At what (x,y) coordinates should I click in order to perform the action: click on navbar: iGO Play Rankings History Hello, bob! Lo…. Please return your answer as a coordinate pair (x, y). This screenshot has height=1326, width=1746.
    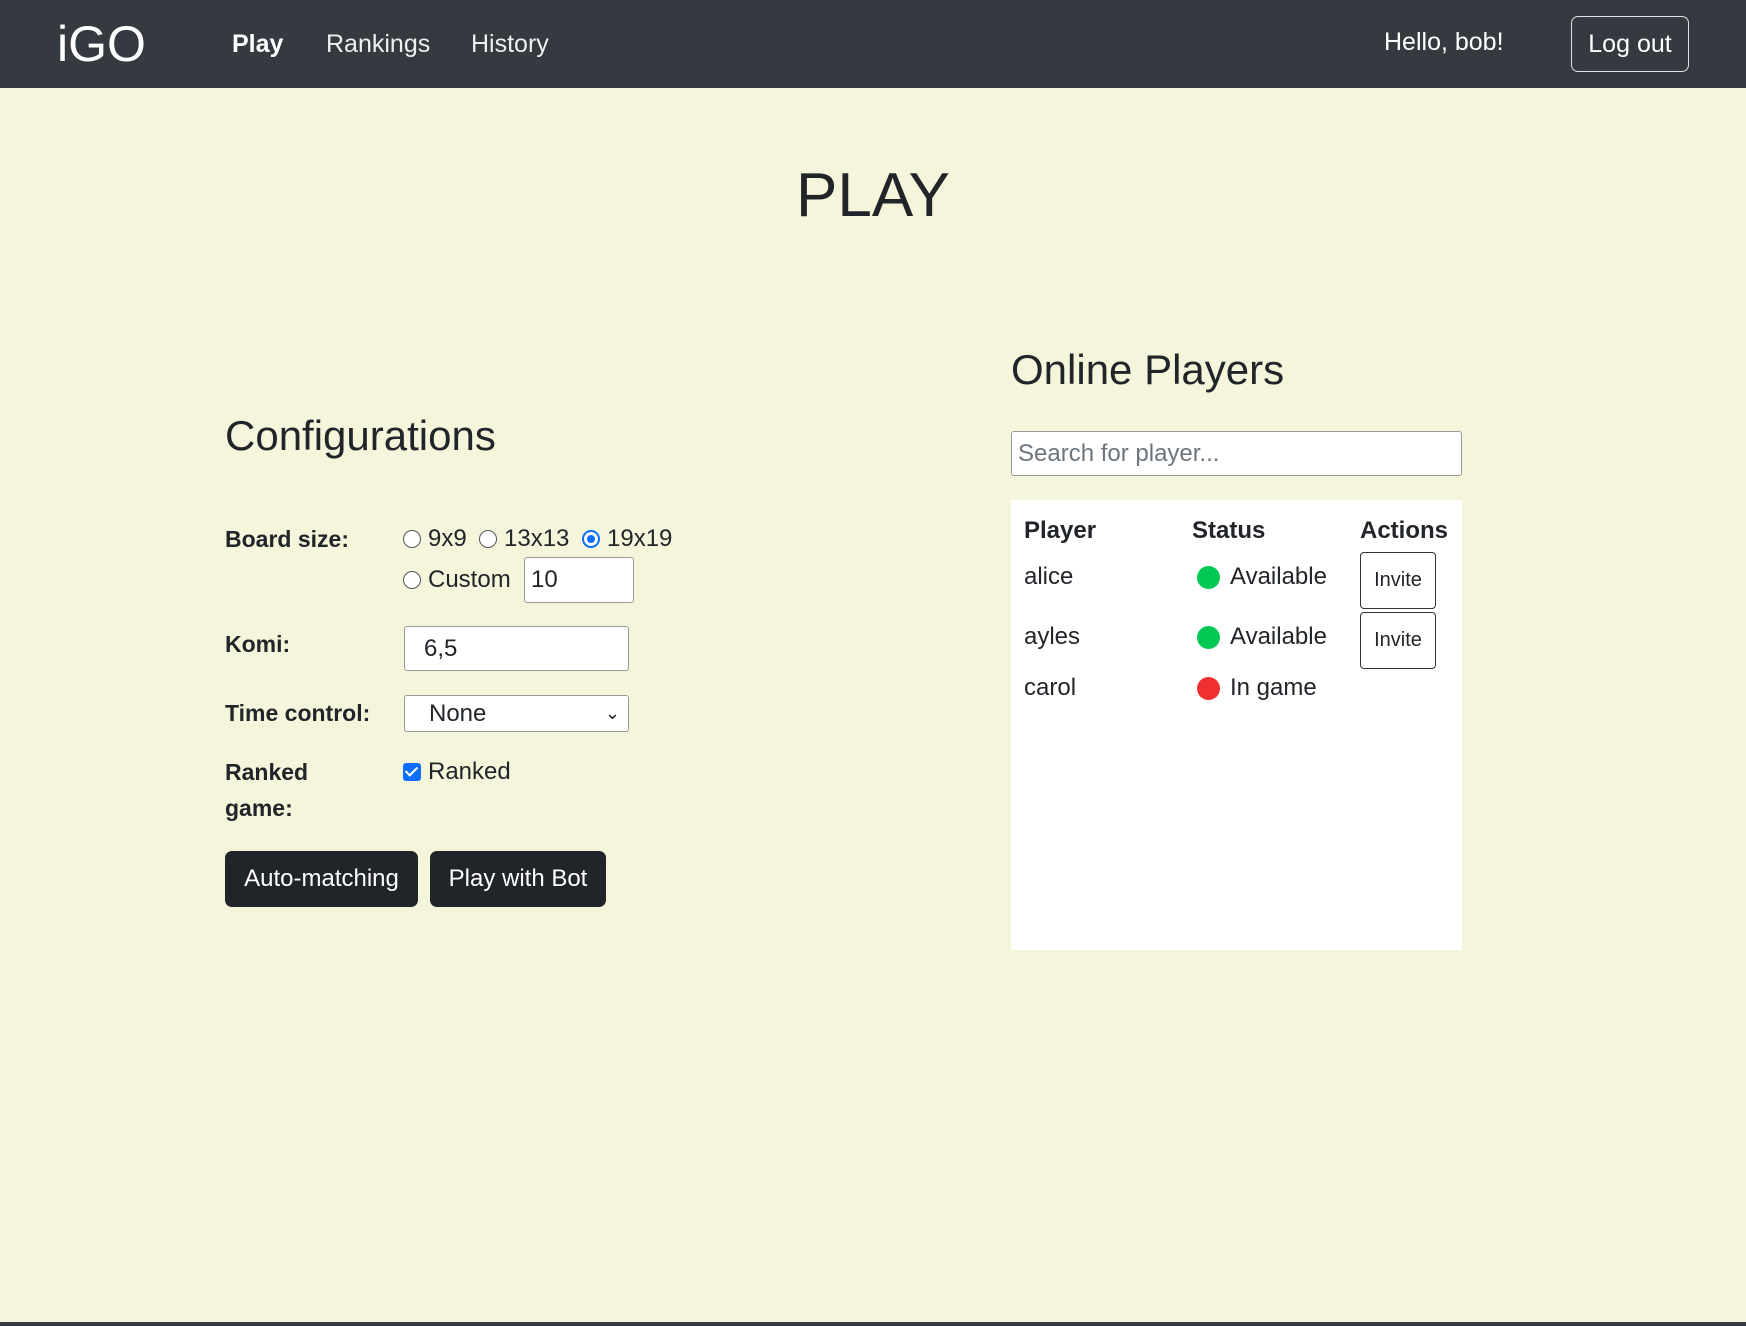
    Looking at the image, I should click on (873, 44).